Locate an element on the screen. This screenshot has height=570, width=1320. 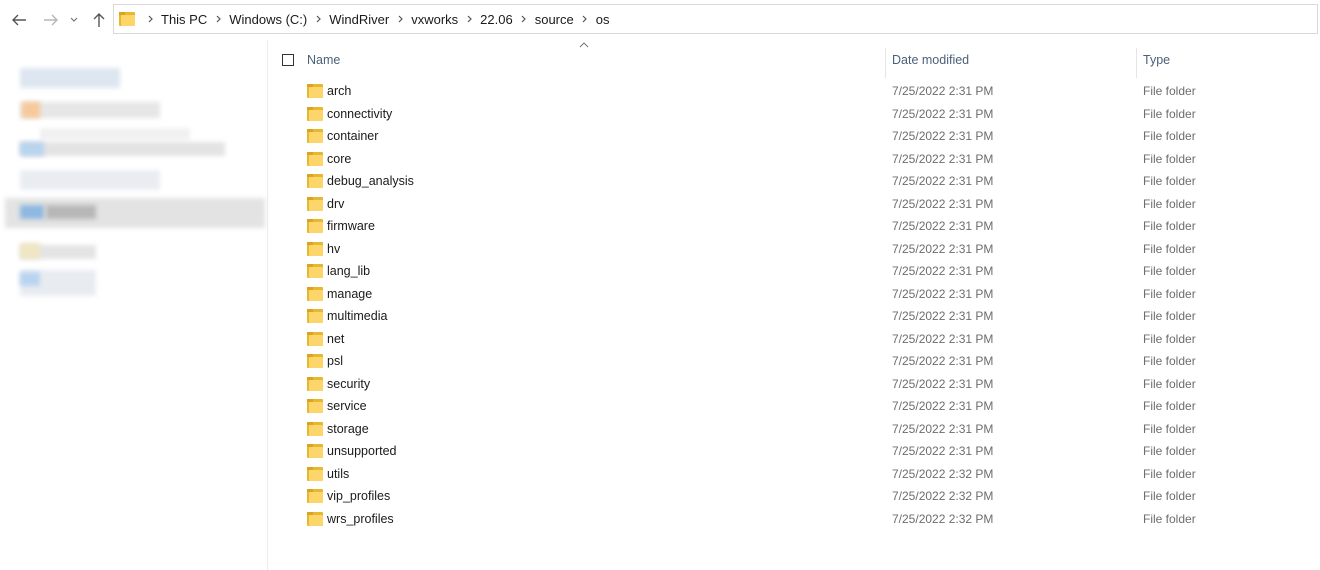
column-header-date-modified: Date modified is located at coordinates (930, 60).